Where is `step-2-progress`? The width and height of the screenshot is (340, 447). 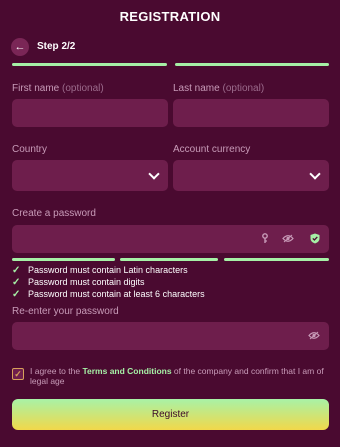 step-2-progress is located at coordinates (252, 64).